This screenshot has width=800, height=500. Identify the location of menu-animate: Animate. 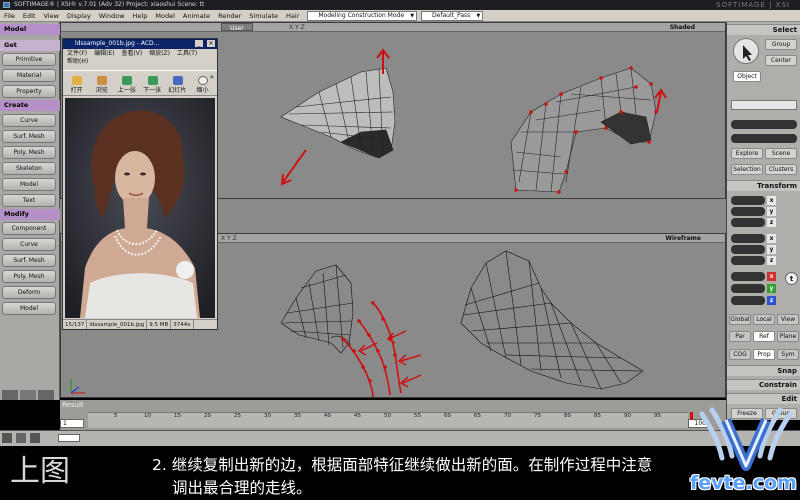
(196, 16).